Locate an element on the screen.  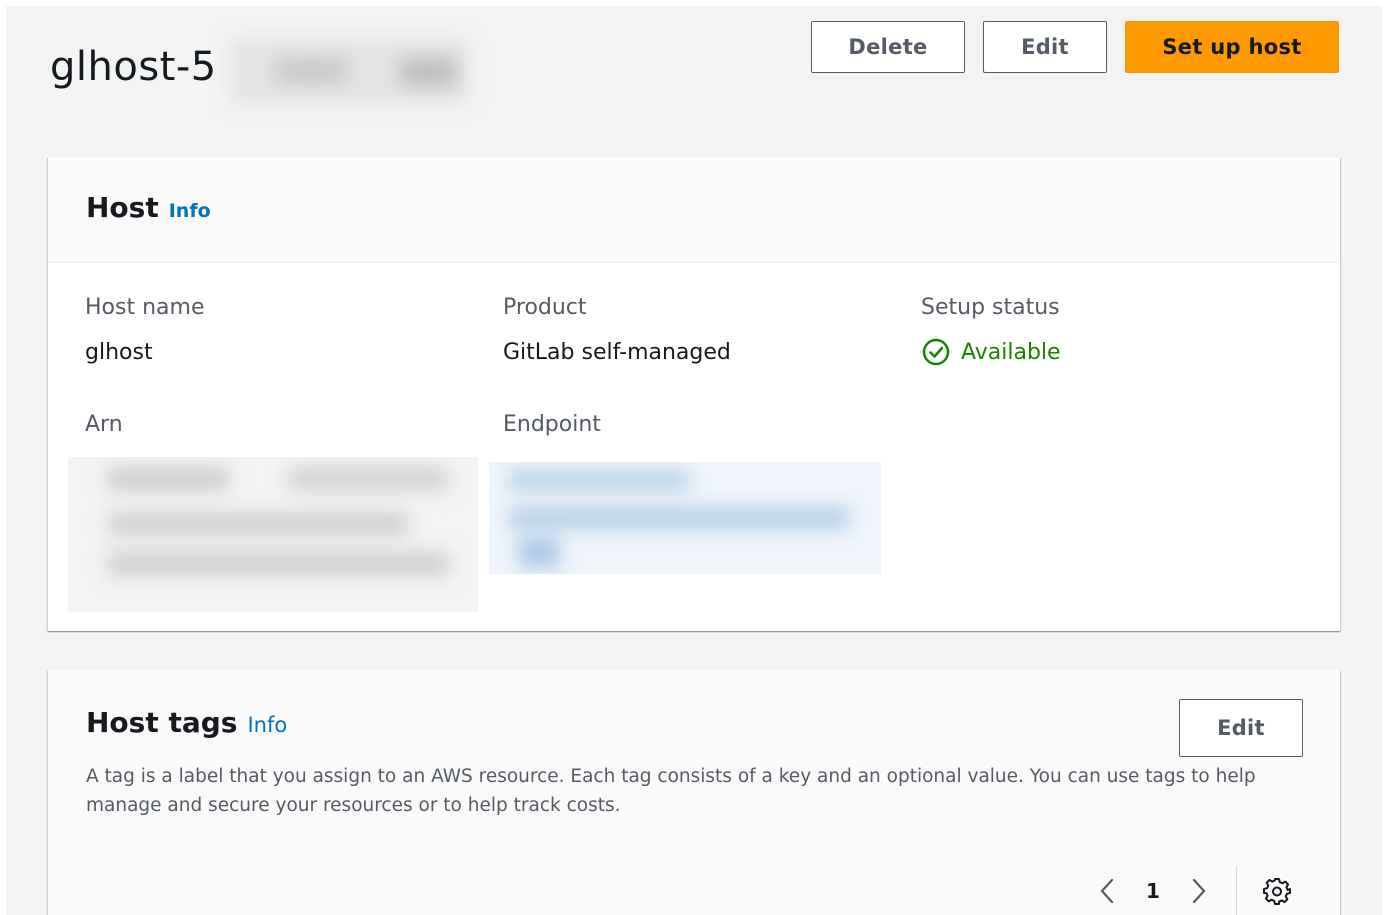
delete-button-label: Delete is located at coordinates (888, 47).